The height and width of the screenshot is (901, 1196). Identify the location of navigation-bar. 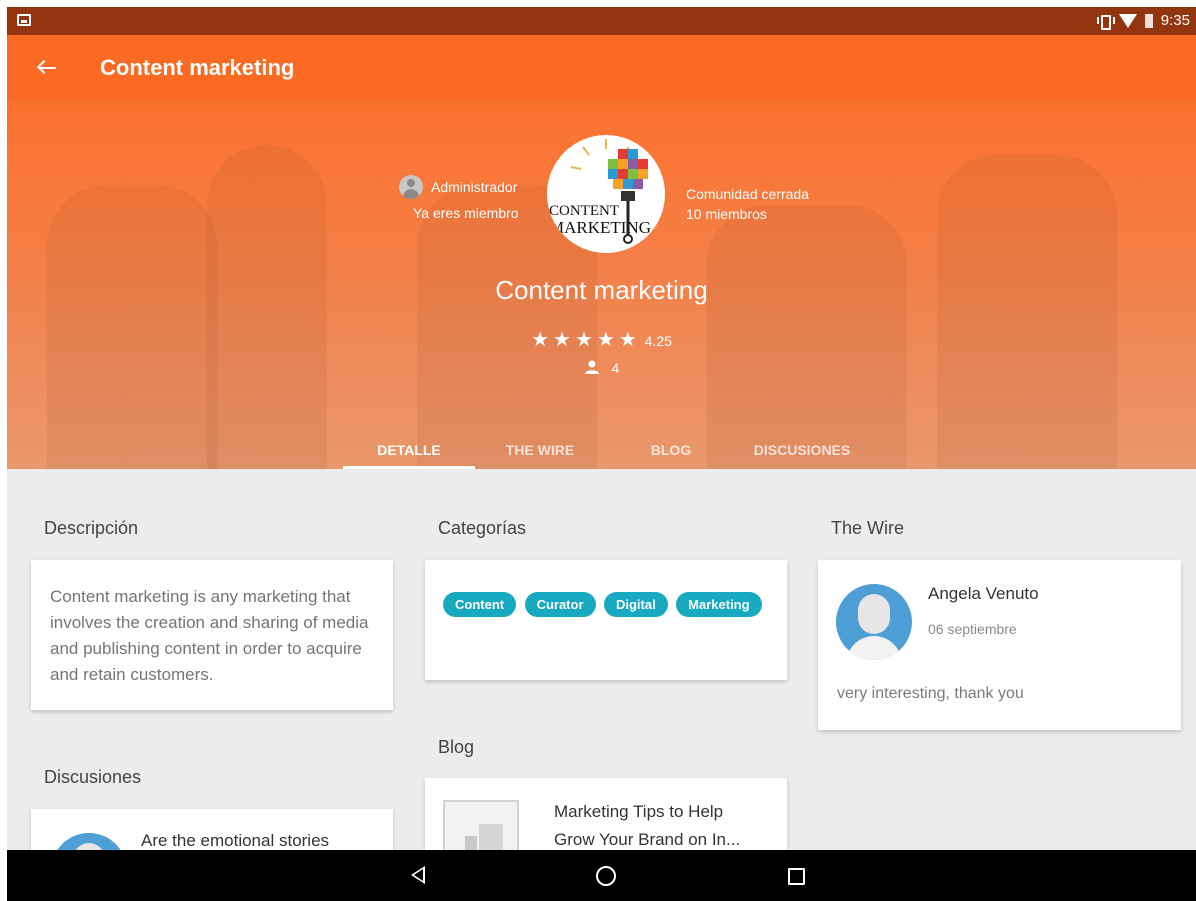
(601, 875).